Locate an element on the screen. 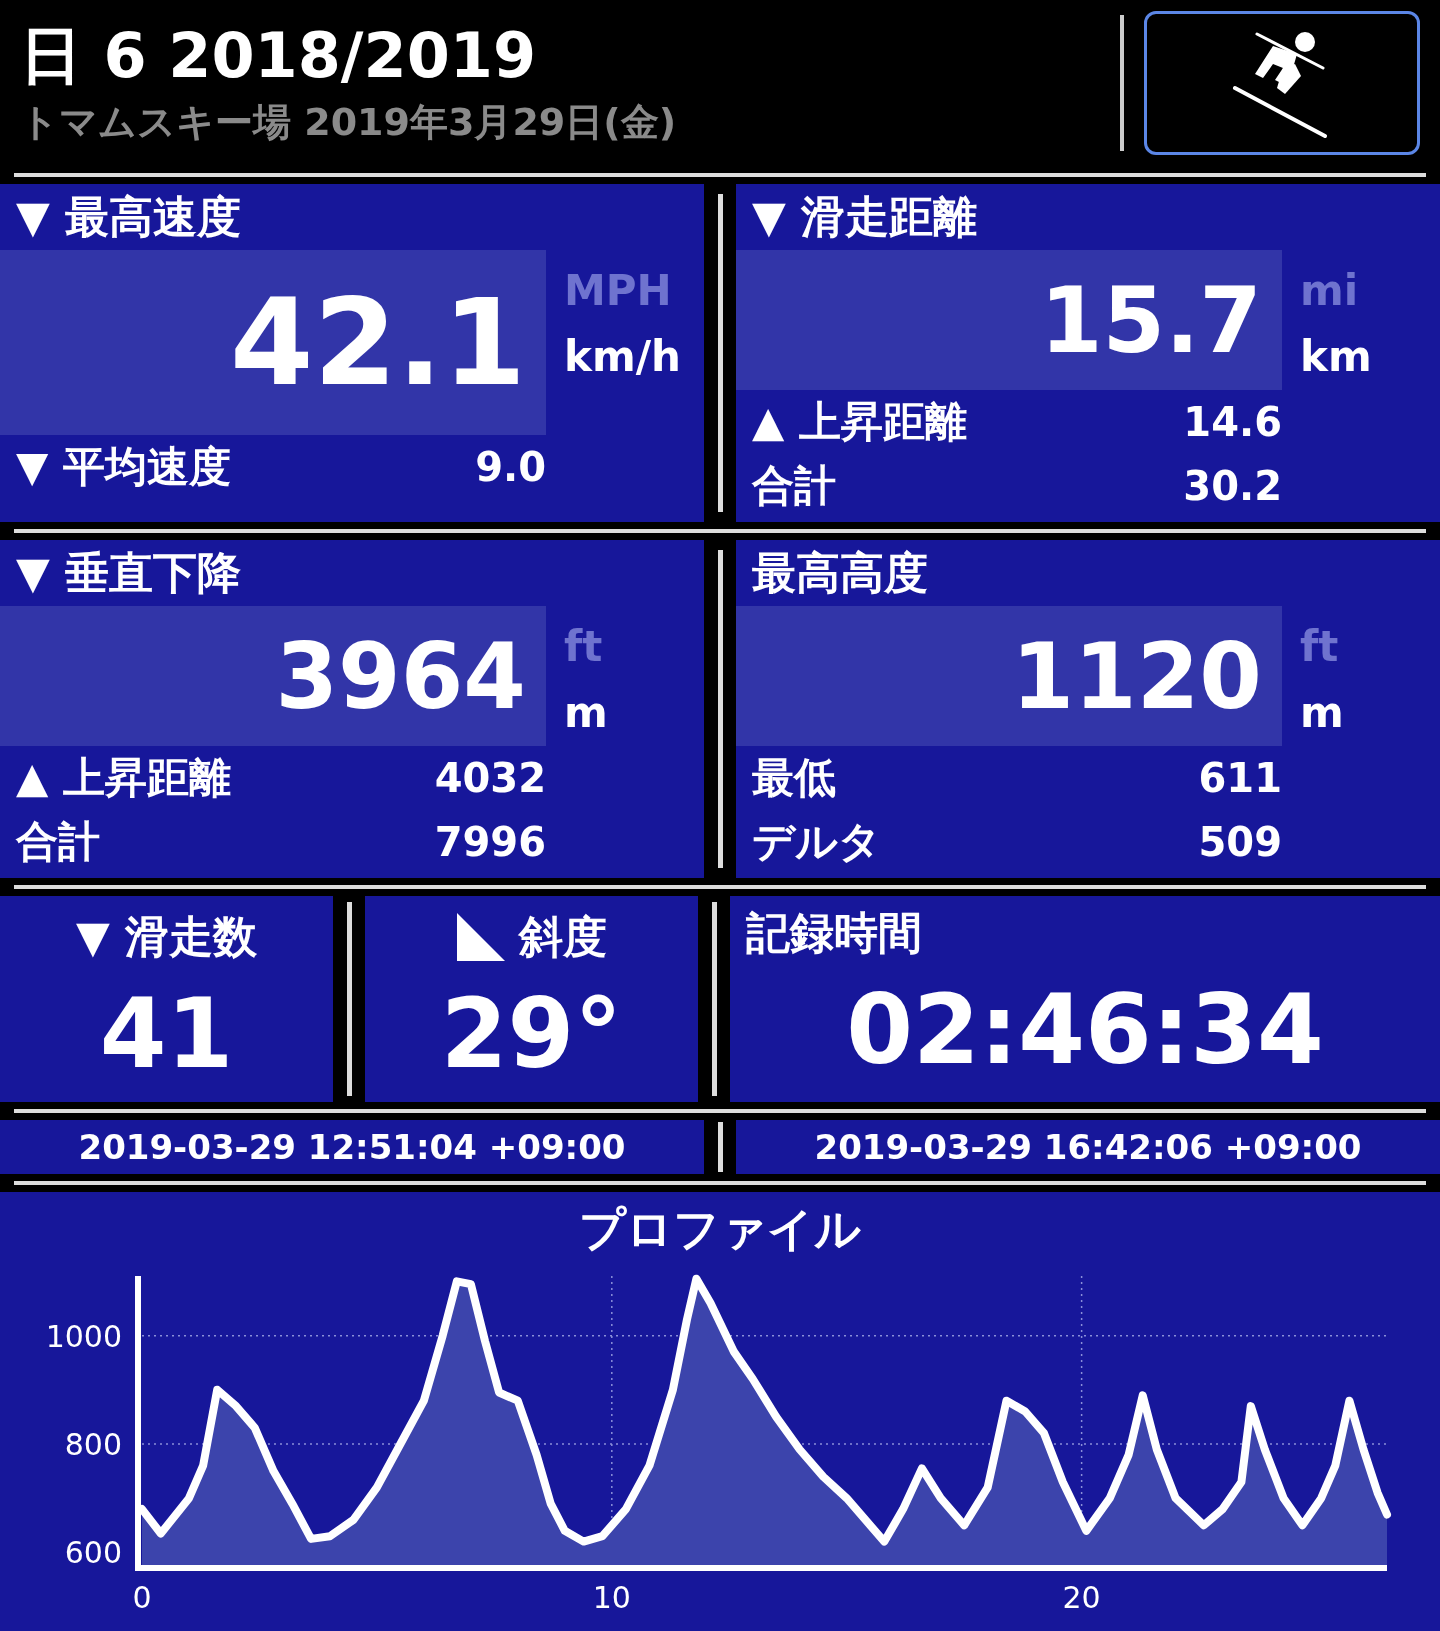 Image resolution: width=1440 pixels, height=1631 pixels. unit-option: km is located at coordinates (1336, 357).